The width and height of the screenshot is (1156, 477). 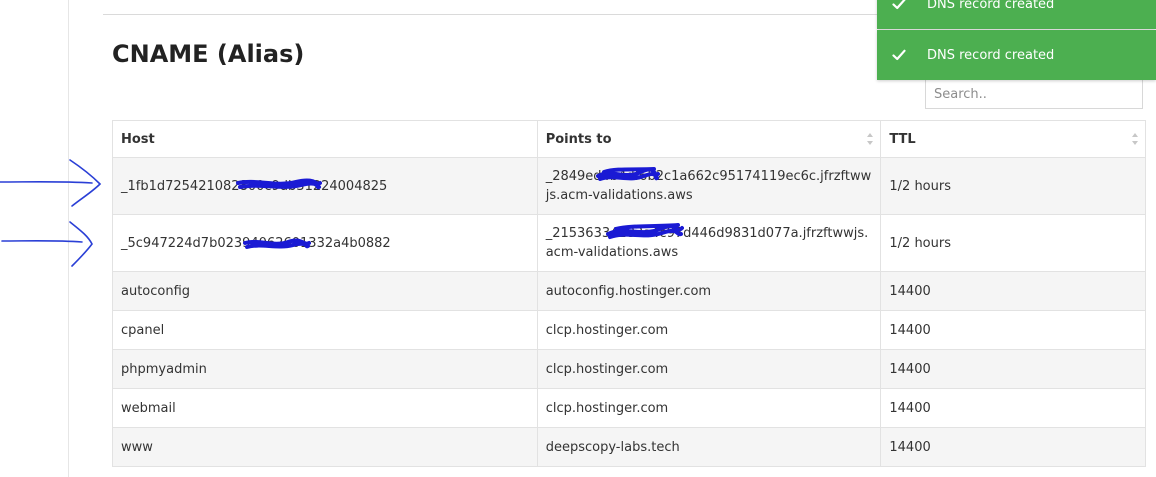 What do you see at coordinates (325, 447) in the screenshot?
I see `cell-host: www` at bounding box center [325, 447].